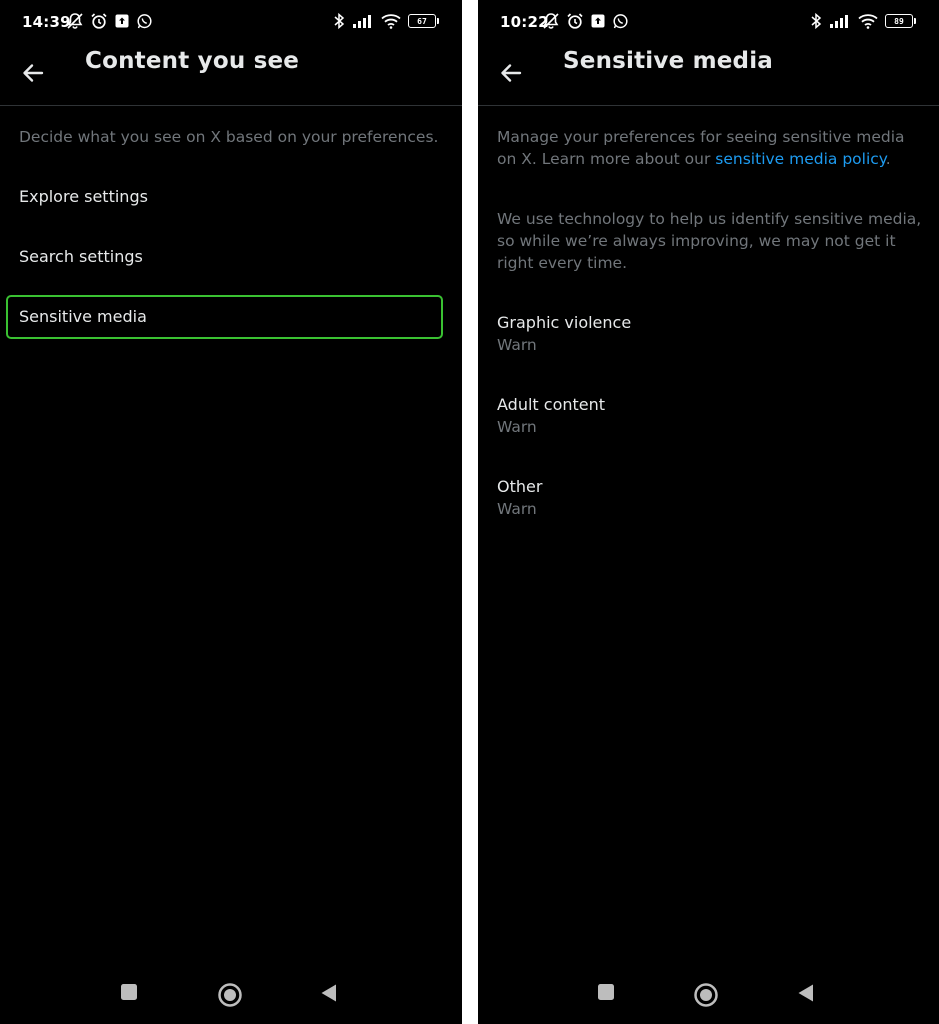  I want to click on menu-item-sensitive-media: Sensitive media, so click(83, 316).